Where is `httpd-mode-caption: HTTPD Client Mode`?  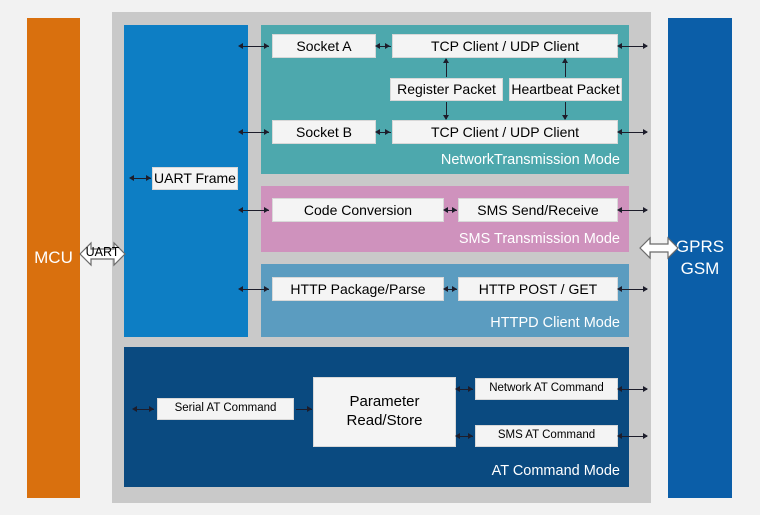 httpd-mode-caption: HTTPD Client Mode is located at coordinates (555, 323).